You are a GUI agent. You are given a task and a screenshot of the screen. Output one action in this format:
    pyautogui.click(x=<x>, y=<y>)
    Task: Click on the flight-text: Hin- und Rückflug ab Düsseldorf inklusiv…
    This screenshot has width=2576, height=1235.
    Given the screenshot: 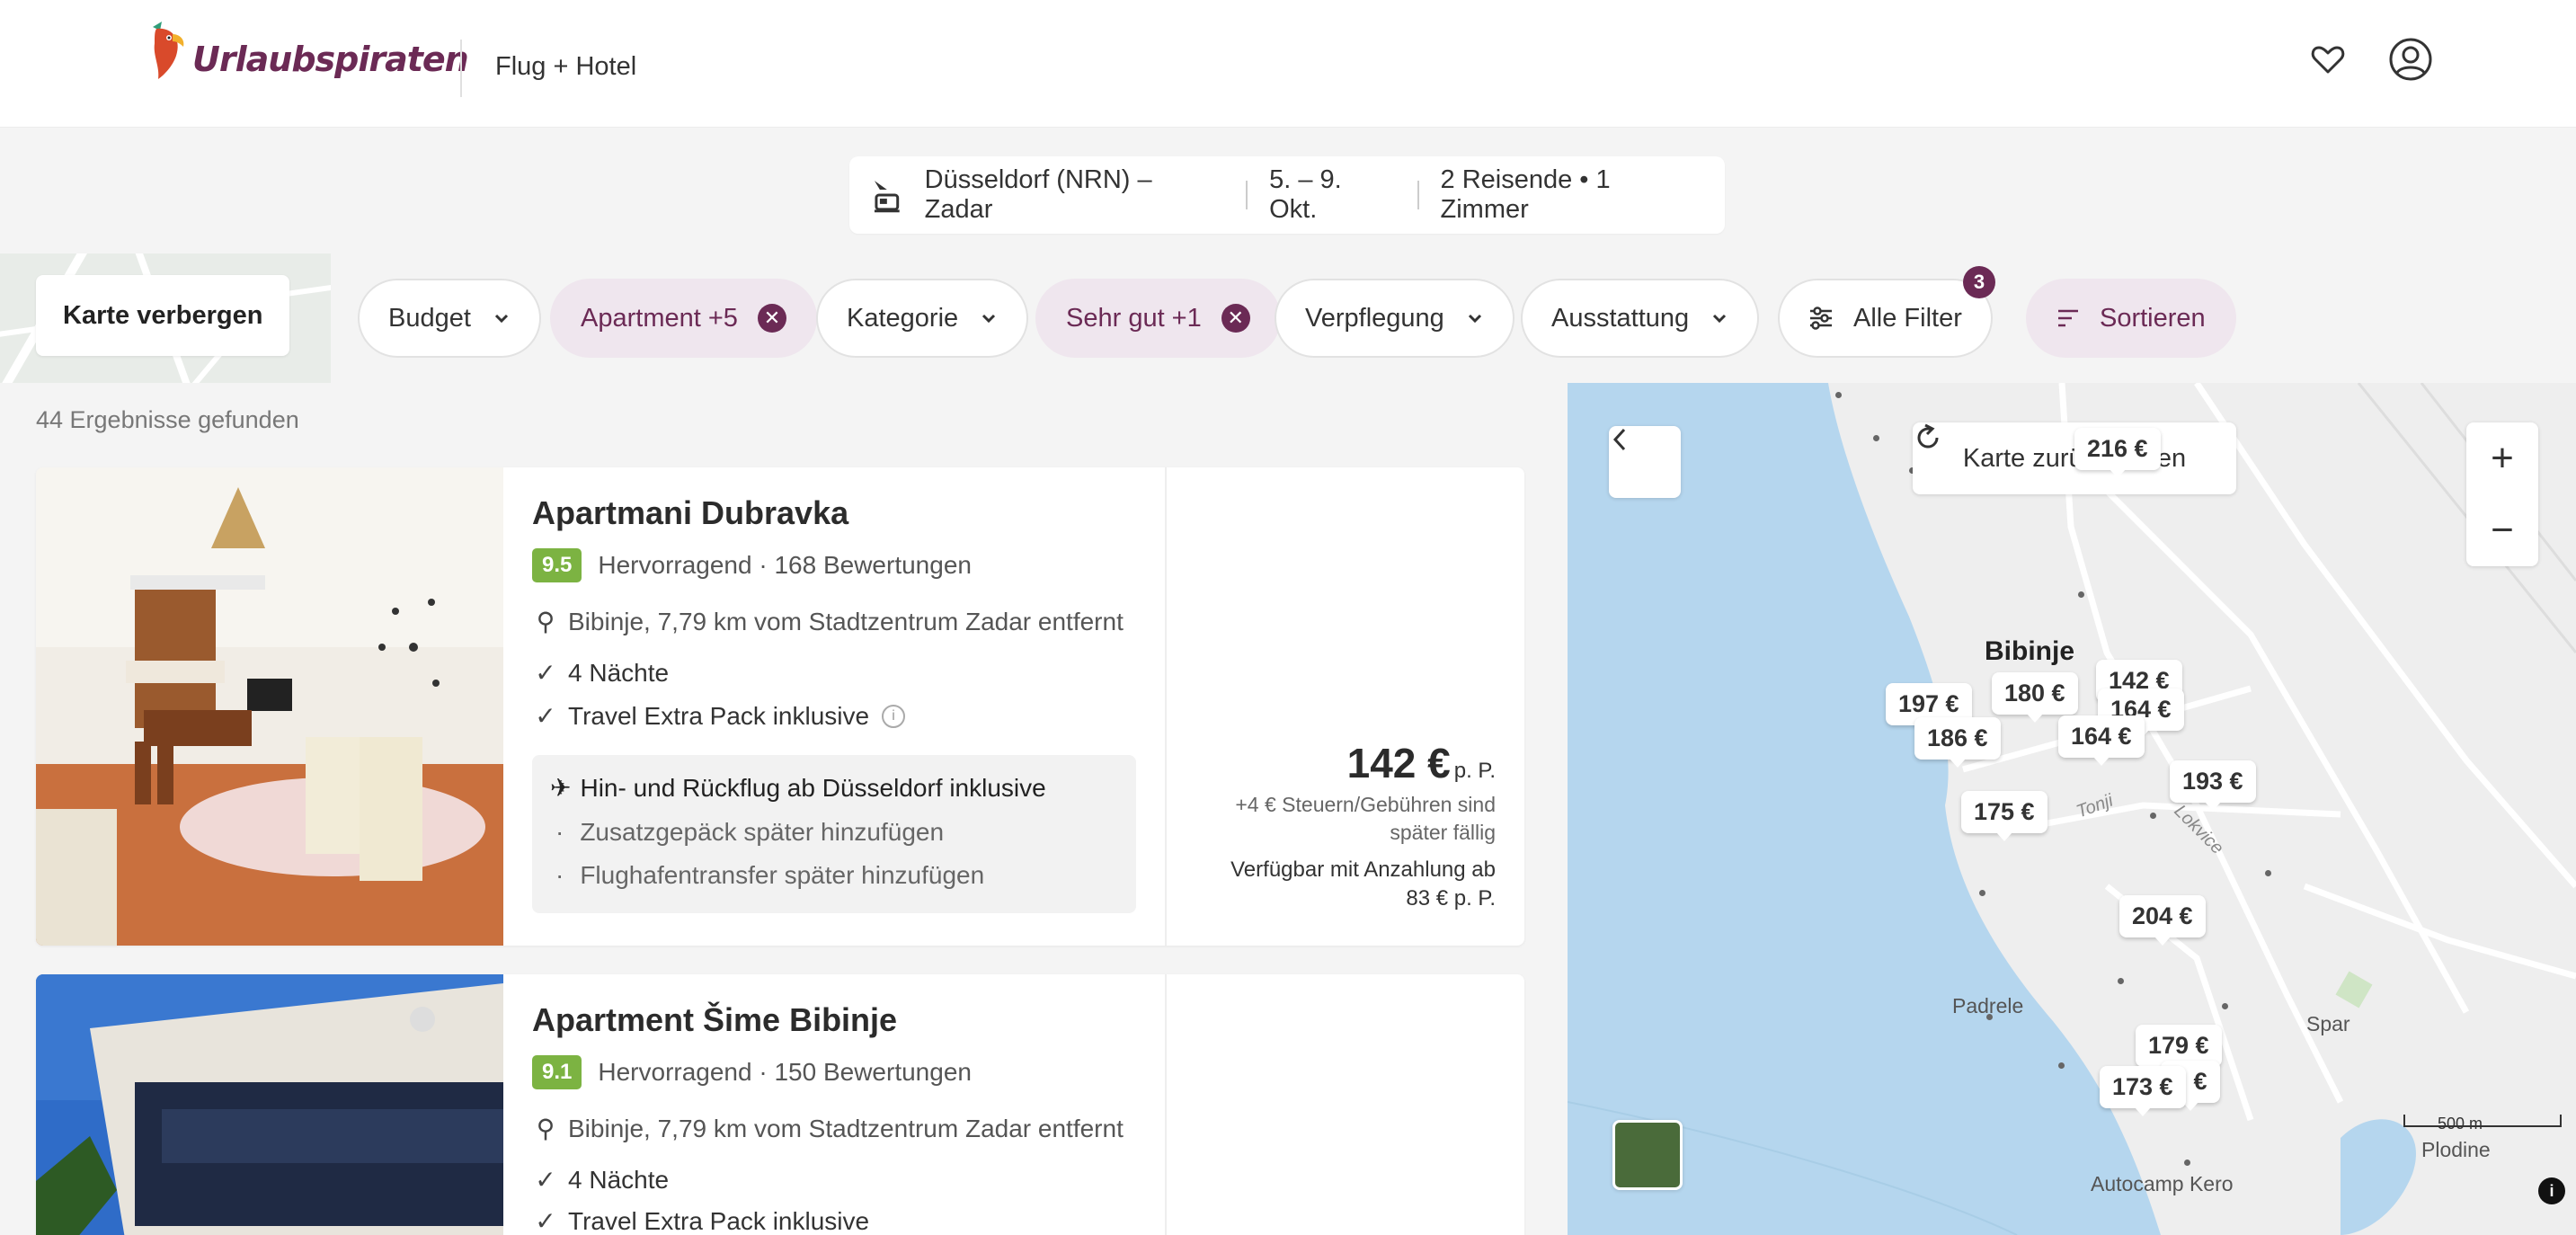 What is the action you would take?
    pyautogui.click(x=813, y=788)
    